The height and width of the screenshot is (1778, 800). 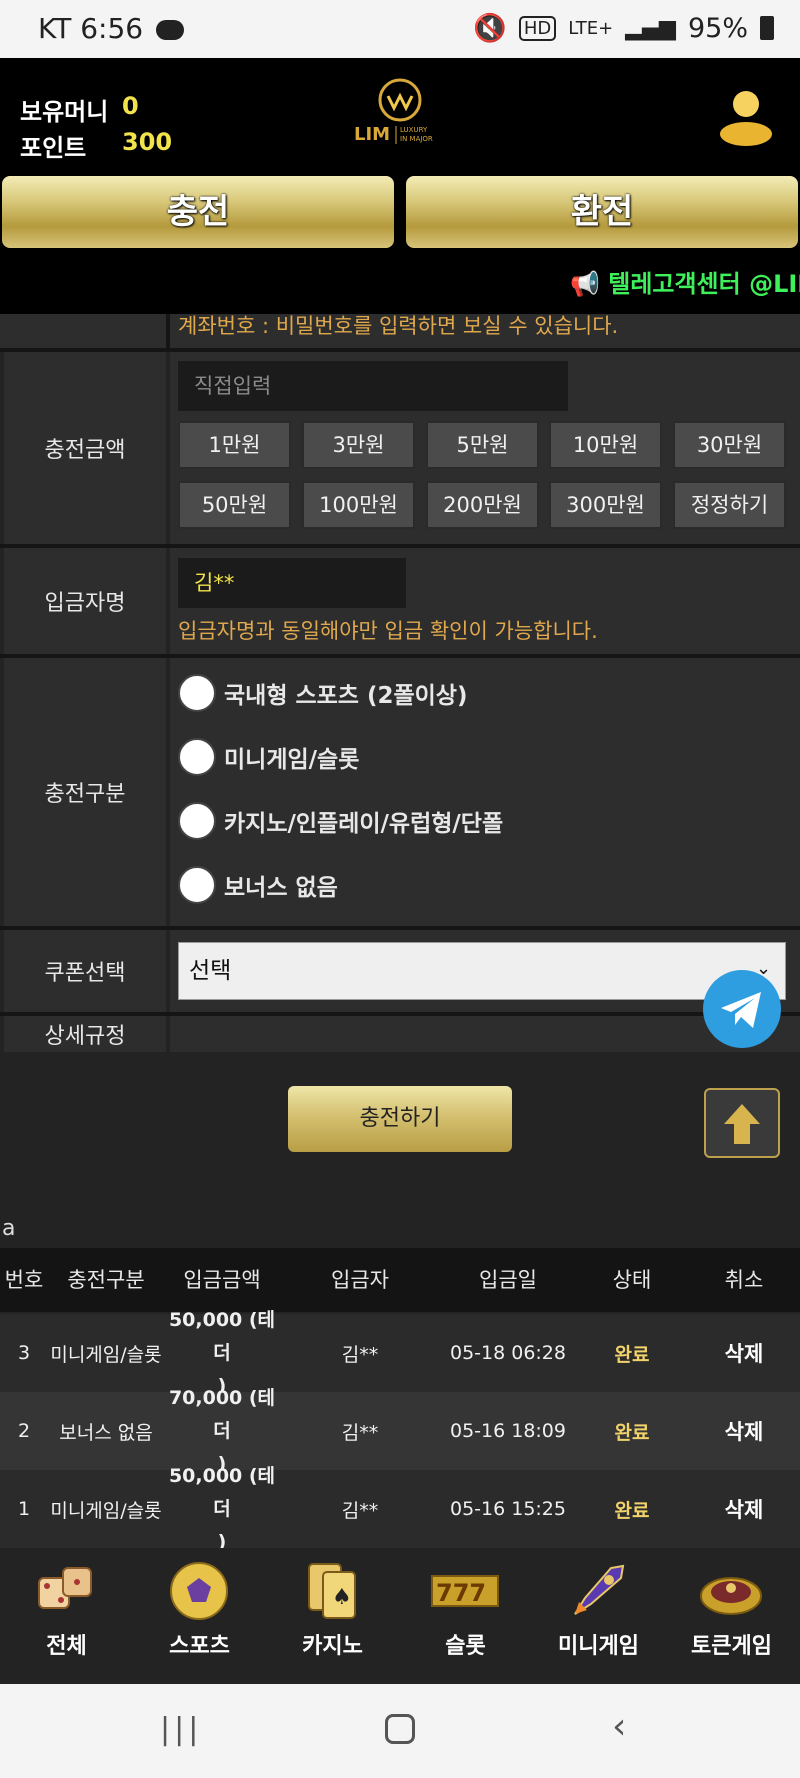 I want to click on amount-button-3m: 300만원, so click(x=605, y=505).